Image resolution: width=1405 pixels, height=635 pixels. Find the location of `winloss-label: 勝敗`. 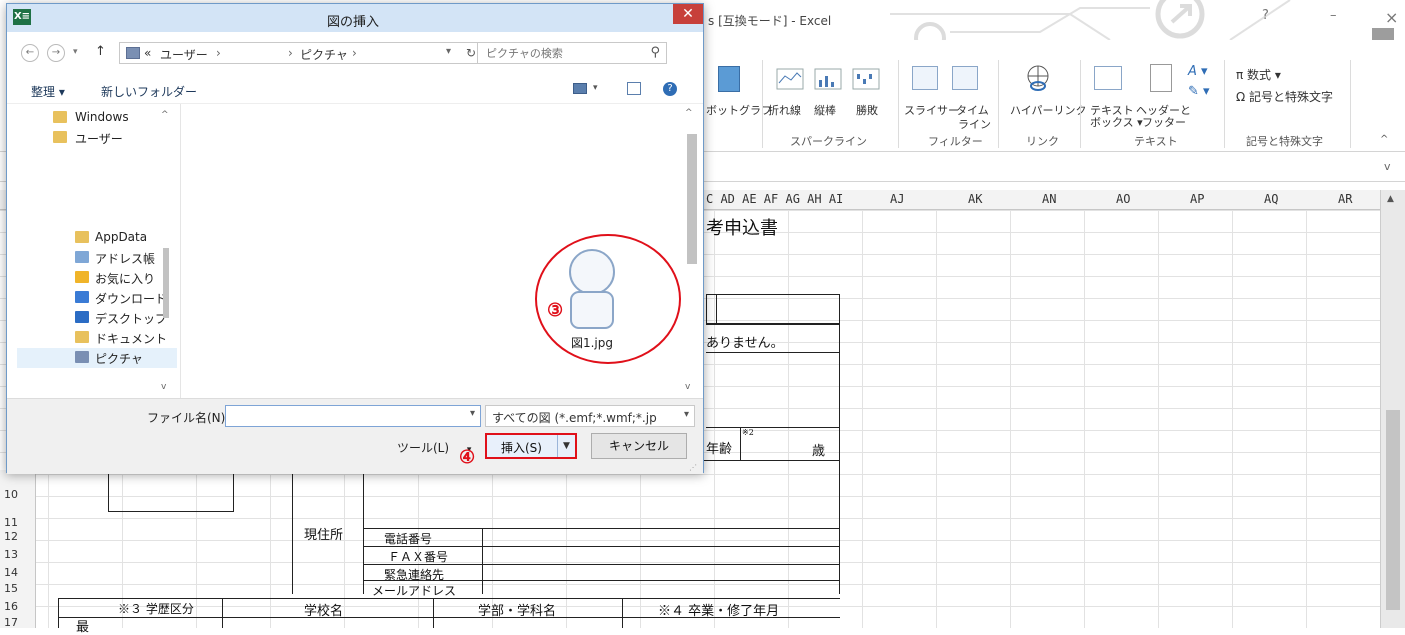

winloss-label: 勝敗 is located at coordinates (867, 110).